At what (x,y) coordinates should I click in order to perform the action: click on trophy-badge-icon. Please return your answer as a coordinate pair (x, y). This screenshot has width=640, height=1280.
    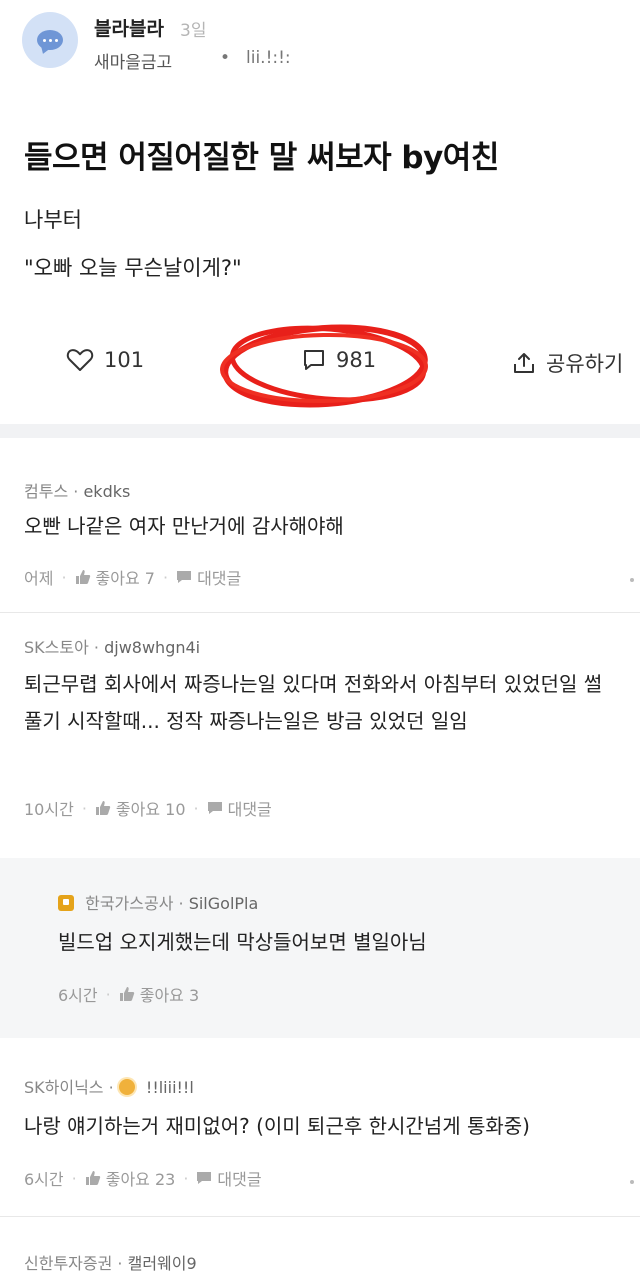
    Looking at the image, I should click on (66, 903).